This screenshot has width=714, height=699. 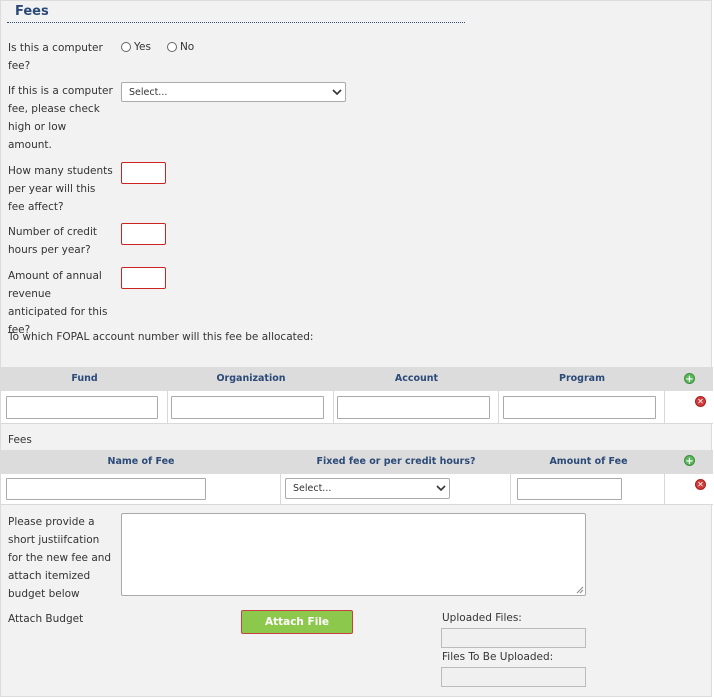 What do you see at coordinates (357, 379) in the screenshot?
I see `fopal-table-header: Fund Organization Account Program +` at bounding box center [357, 379].